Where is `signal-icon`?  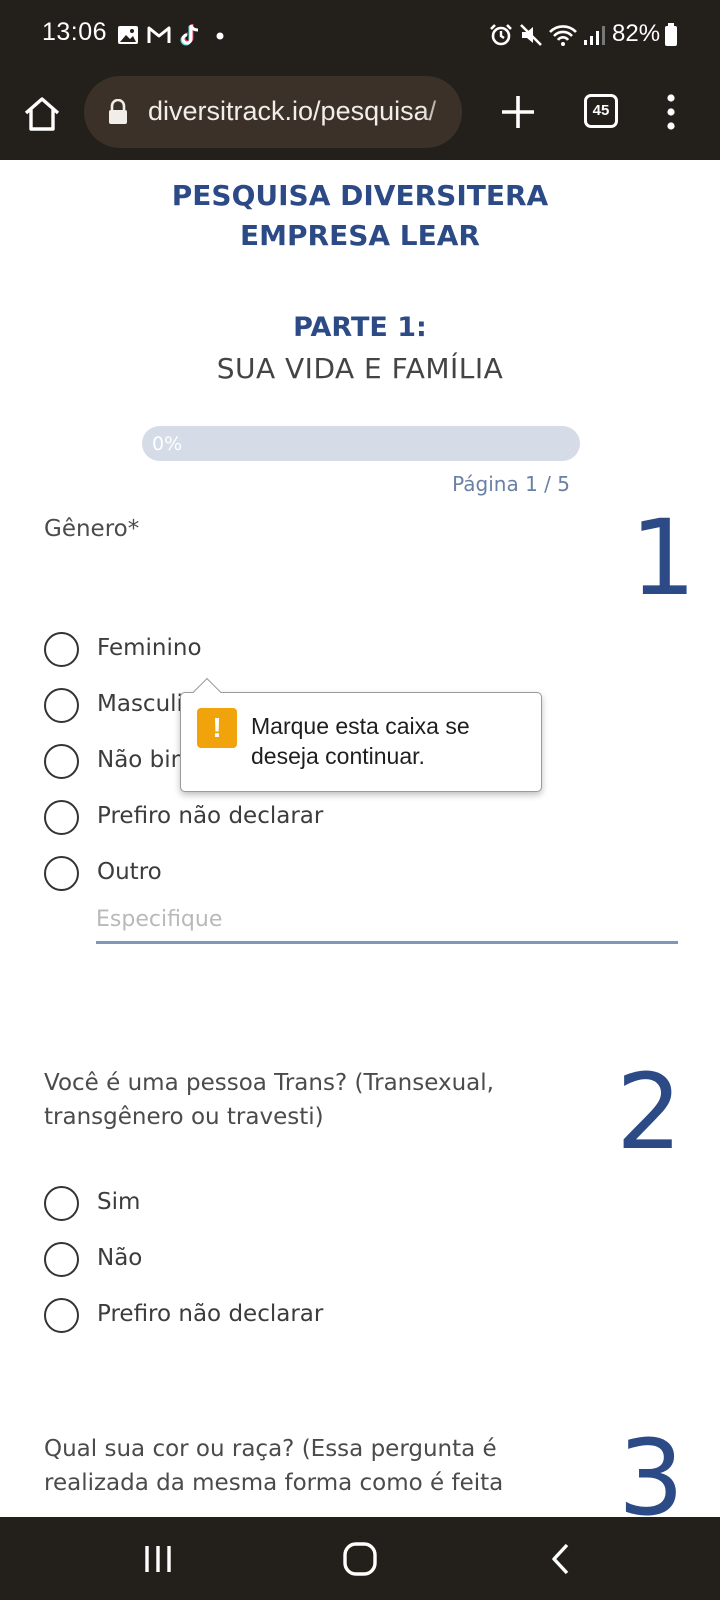
signal-icon is located at coordinates (594, 35).